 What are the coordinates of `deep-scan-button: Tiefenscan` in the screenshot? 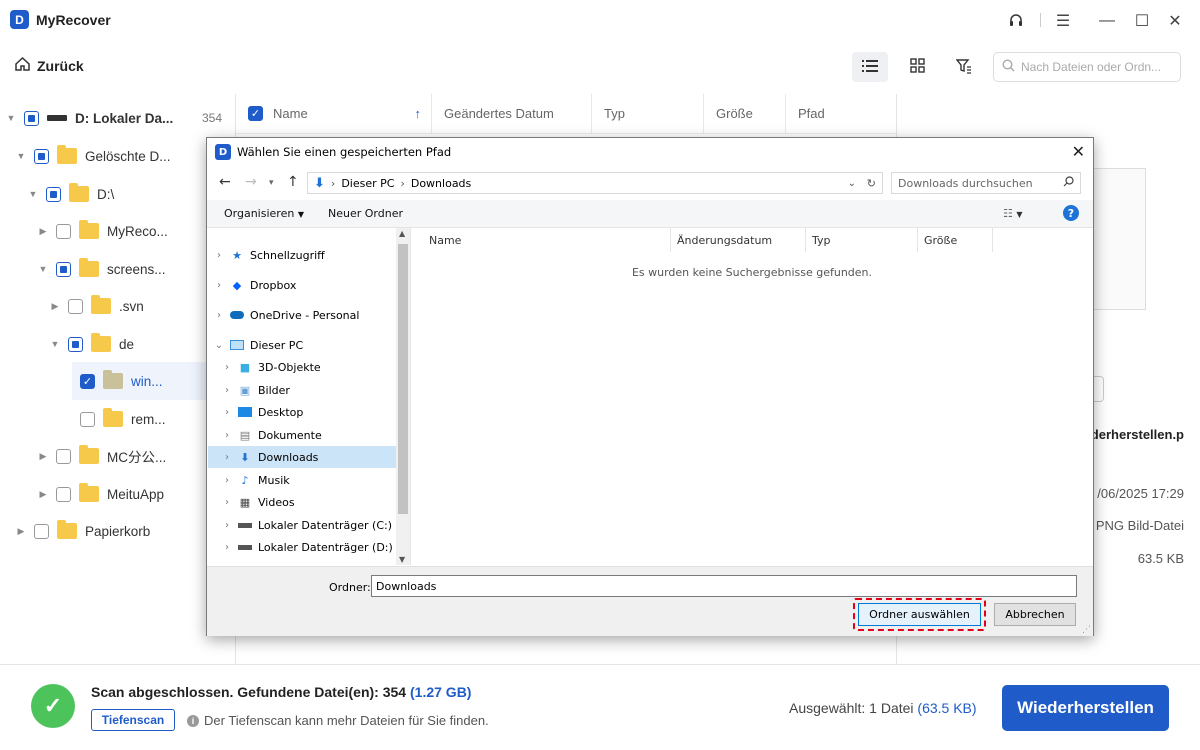 It's located at (133, 720).